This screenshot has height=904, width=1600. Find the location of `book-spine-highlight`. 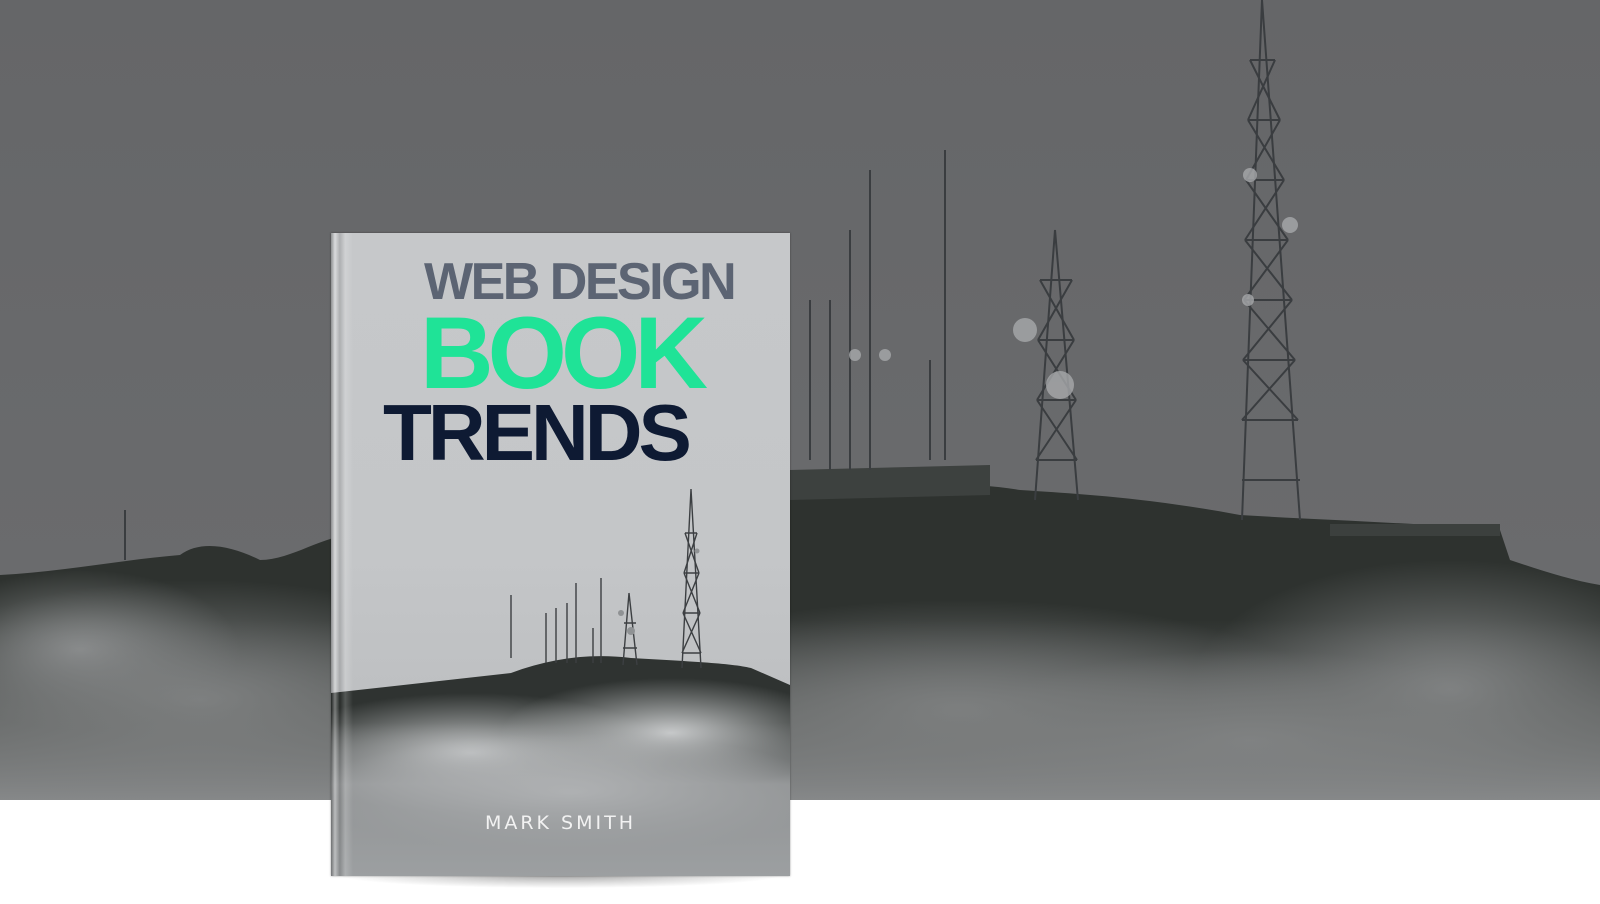

book-spine-highlight is located at coordinates (342, 554).